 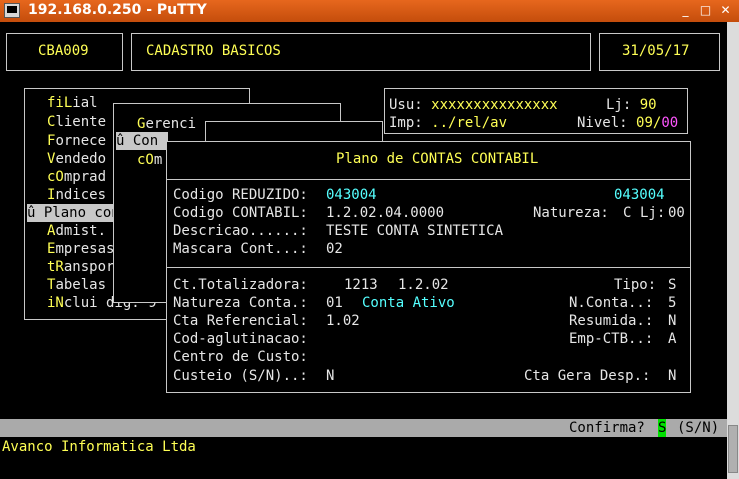 I want to click on natureza-conta-desc: Conta Ativo, so click(x=408, y=303).